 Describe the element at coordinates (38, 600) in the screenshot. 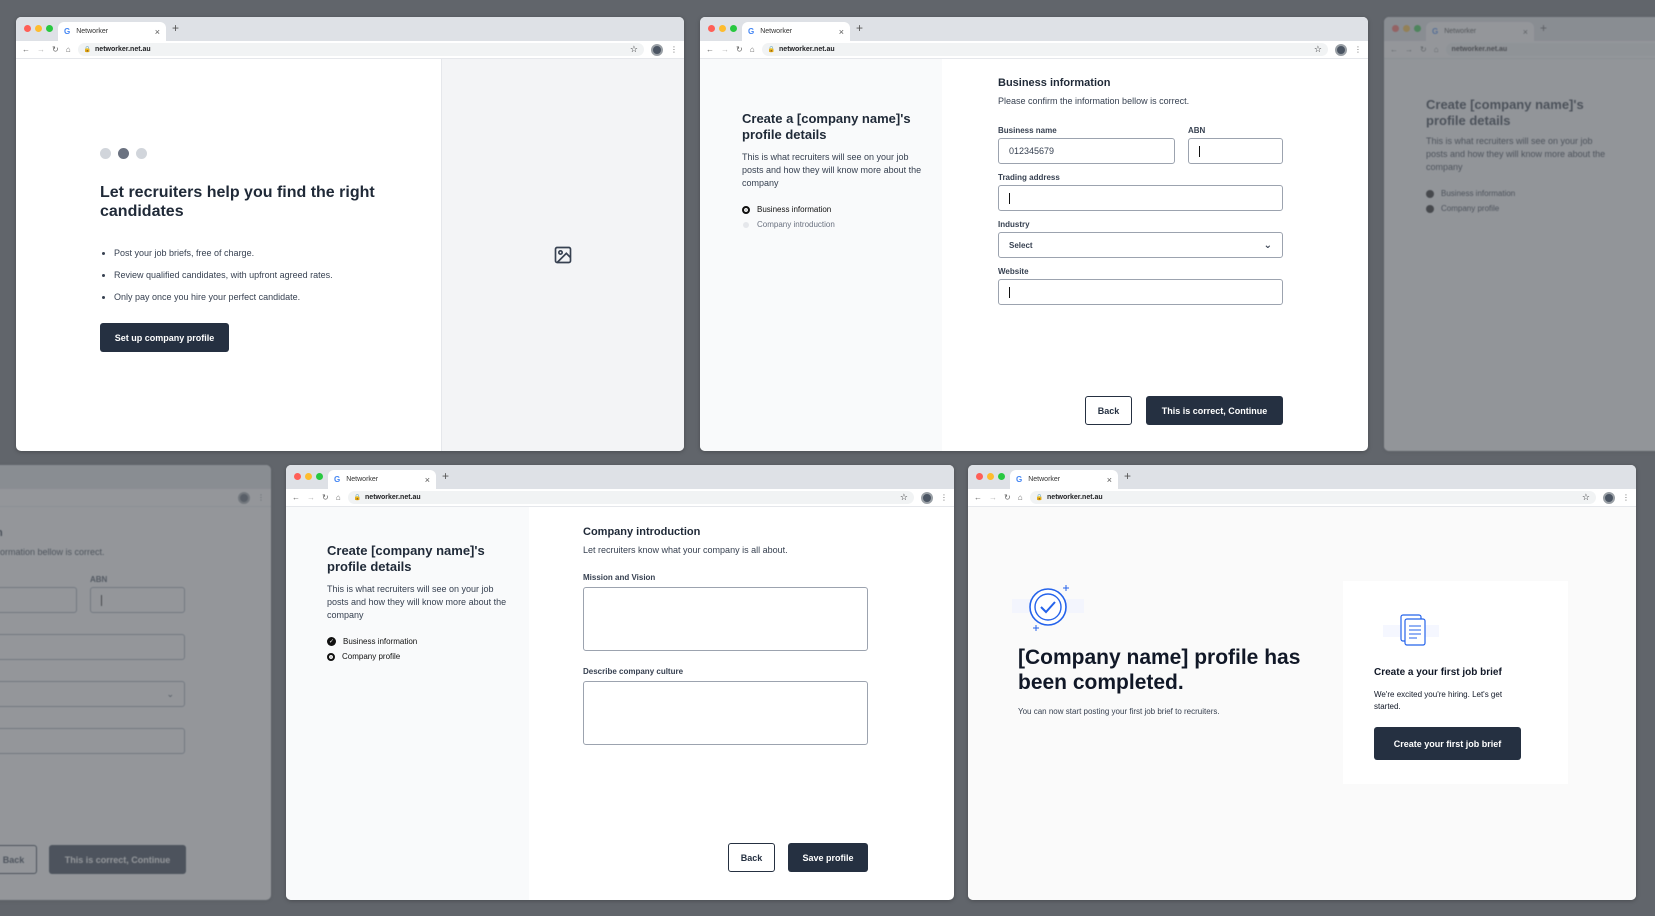

I see `business-name-input` at that location.